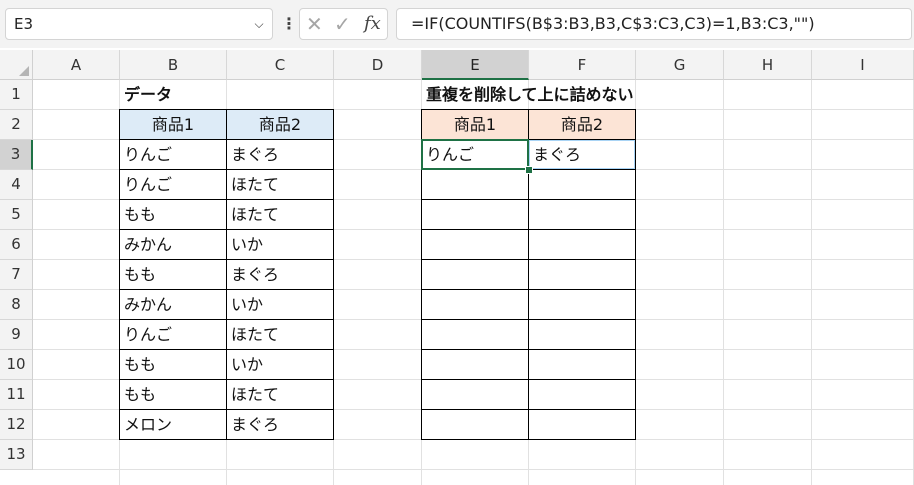 This screenshot has height=485, width=914. I want to click on column-header-c: C, so click(280, 65).